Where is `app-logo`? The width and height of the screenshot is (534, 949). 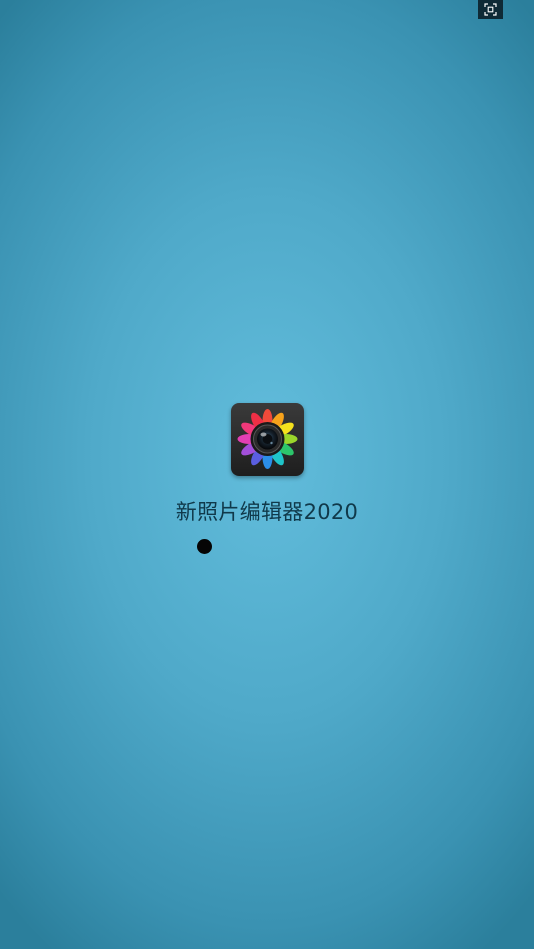
app-logo is located at coordinates (267, 439).